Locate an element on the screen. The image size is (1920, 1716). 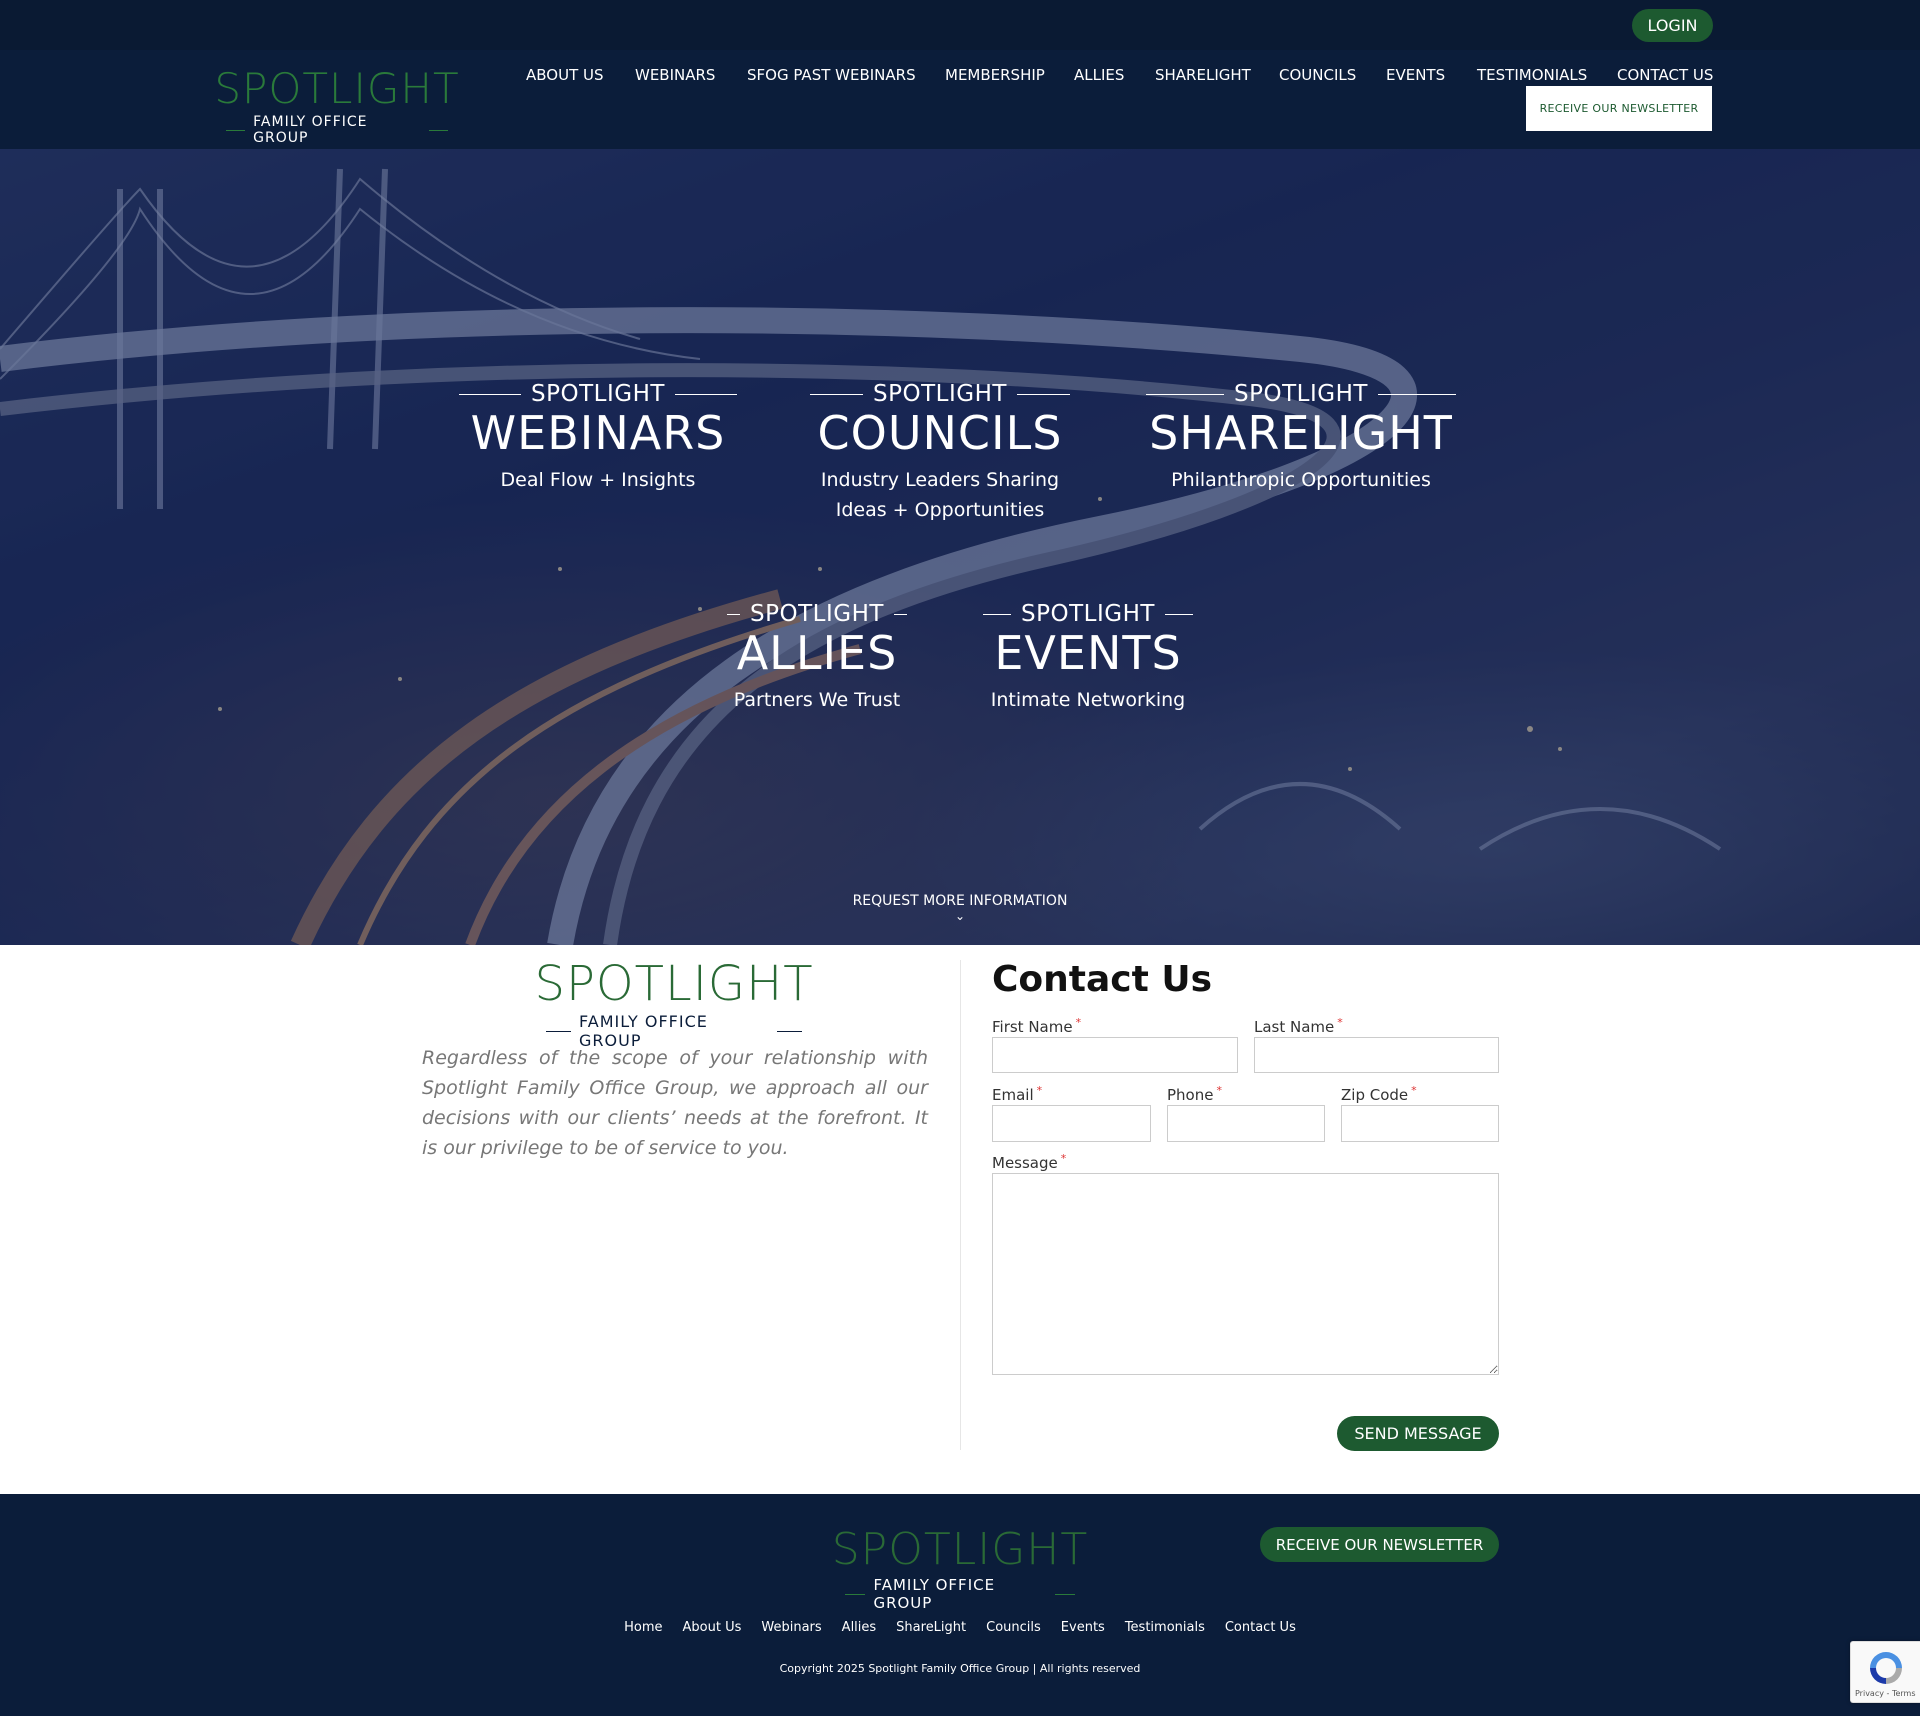
feature-title: ALLIES is located at coordinates (817, 653).